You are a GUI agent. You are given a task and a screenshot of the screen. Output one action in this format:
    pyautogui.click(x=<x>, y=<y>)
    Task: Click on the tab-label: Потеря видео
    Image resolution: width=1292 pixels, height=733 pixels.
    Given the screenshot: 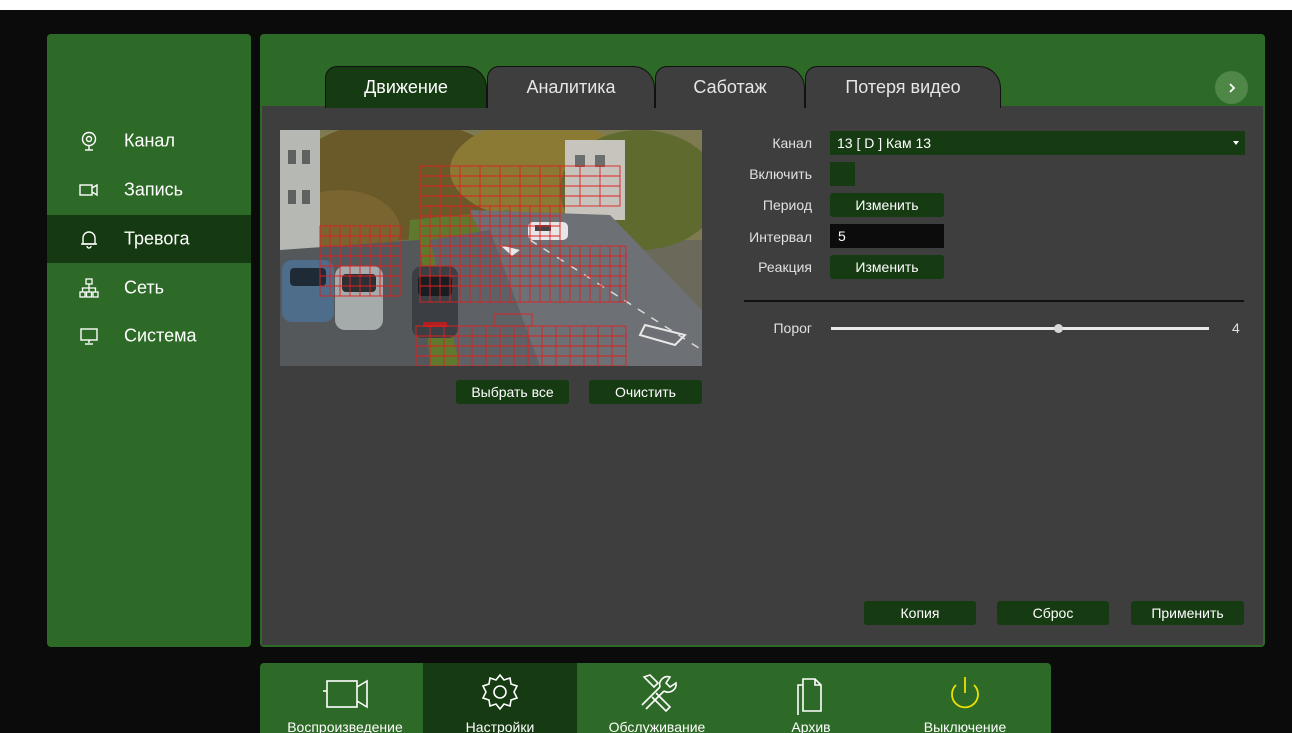 What is the action you would take?
    pyautogui.click(x=903, y=87)
    